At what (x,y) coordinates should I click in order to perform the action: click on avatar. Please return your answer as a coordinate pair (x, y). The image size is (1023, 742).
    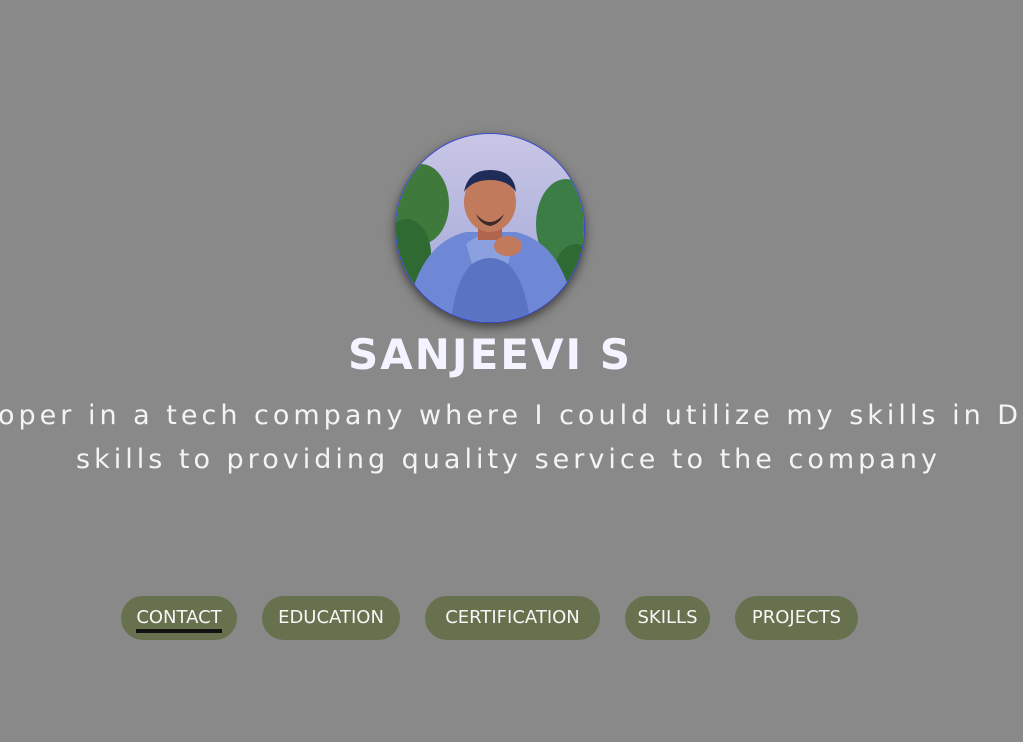
    Looking at the image, I should click on (490, 228).